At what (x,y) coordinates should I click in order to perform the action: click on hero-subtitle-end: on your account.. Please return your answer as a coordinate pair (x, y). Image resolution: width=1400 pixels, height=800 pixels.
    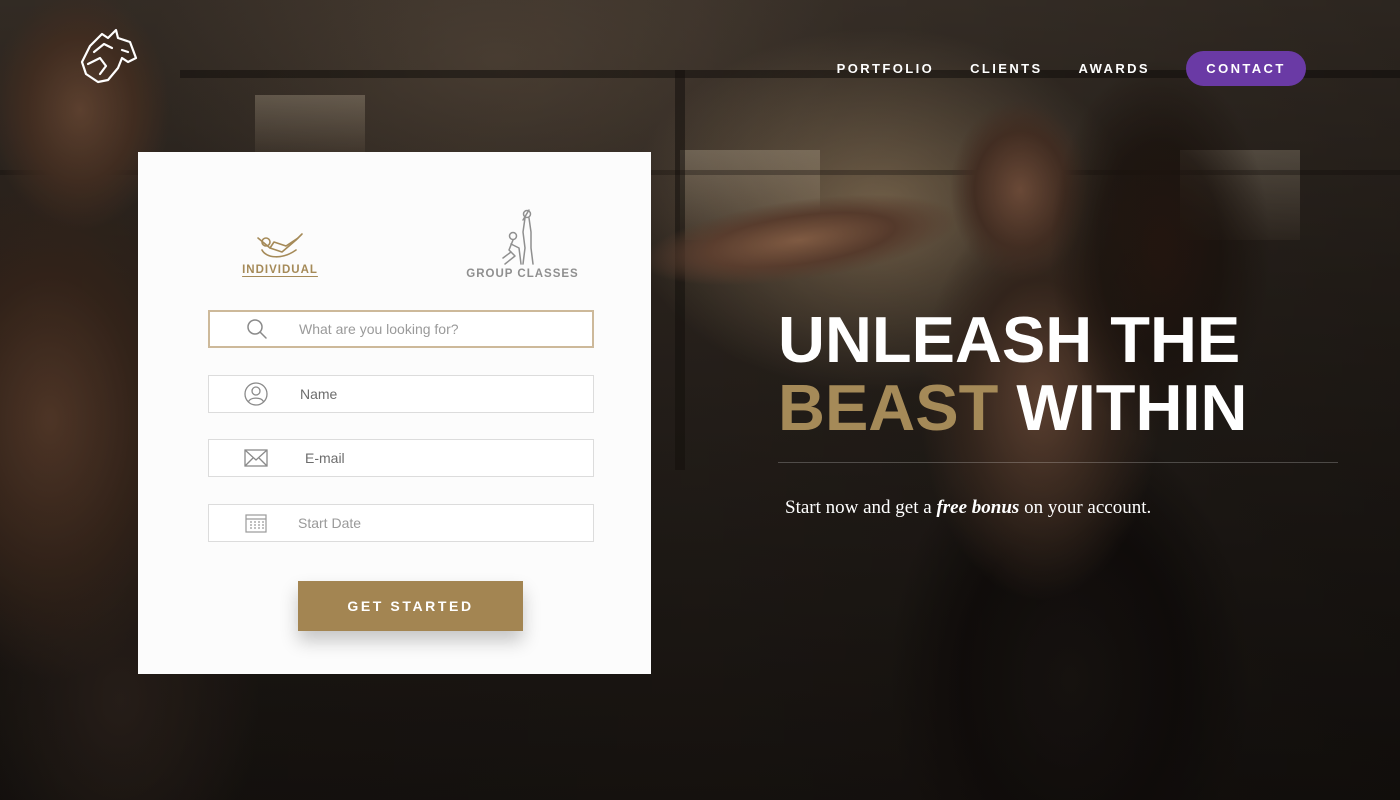
    Looking at the image, I should click on (1088, 507).